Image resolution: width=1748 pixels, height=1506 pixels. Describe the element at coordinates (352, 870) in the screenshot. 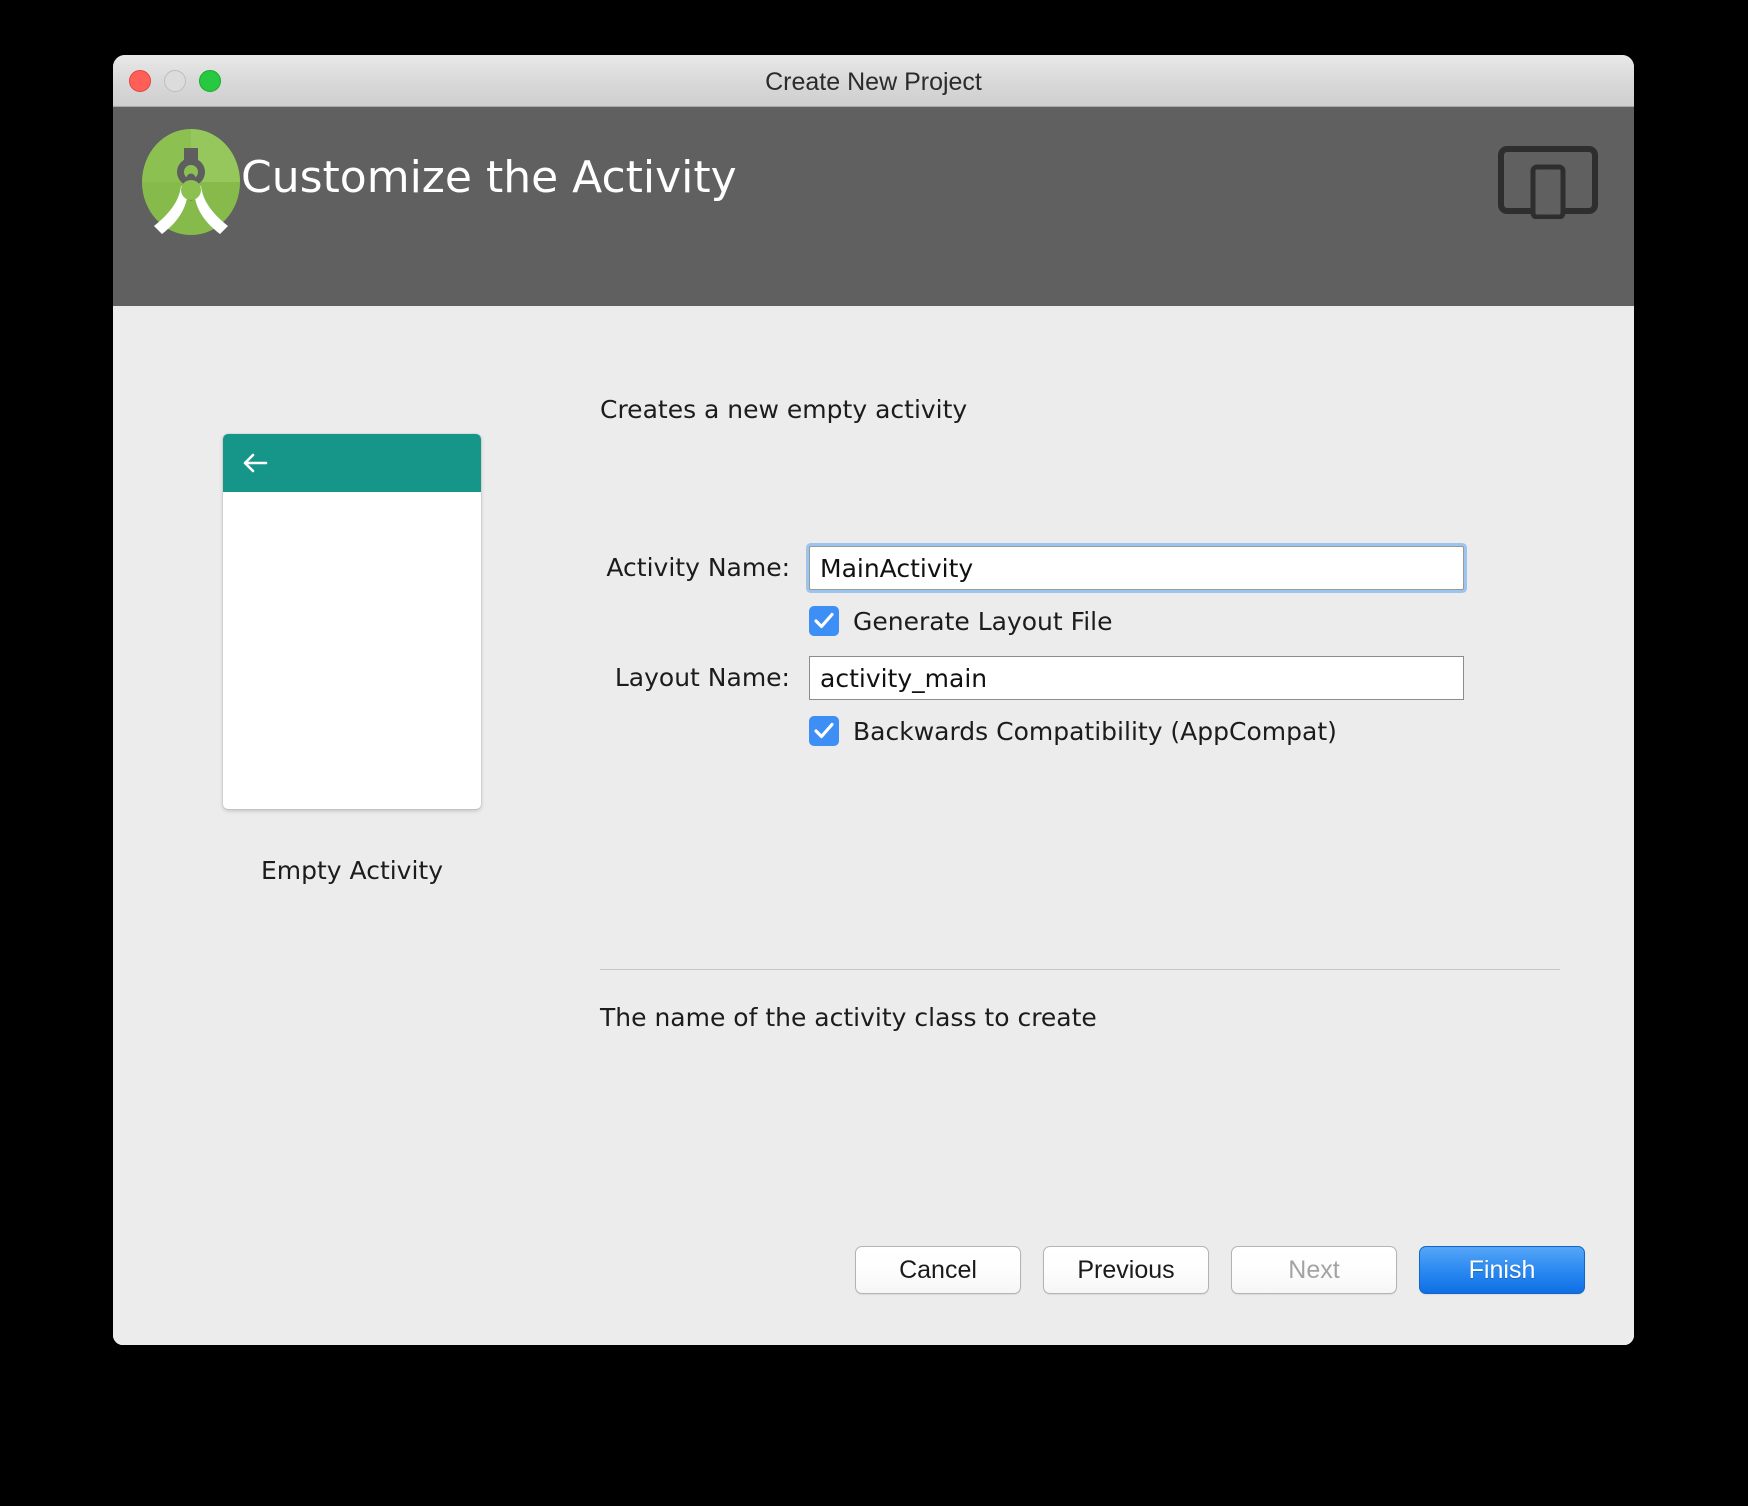

I see `activity-template-label: Empty Activity` at that location.